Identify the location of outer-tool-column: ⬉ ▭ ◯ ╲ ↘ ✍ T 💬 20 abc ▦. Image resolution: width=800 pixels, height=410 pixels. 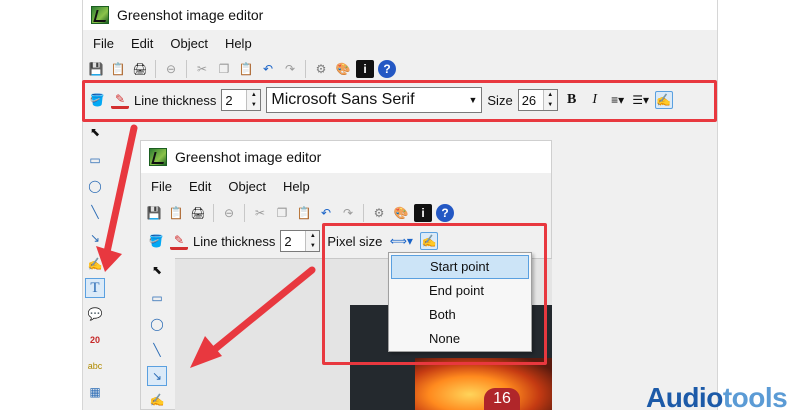
(95, 265).